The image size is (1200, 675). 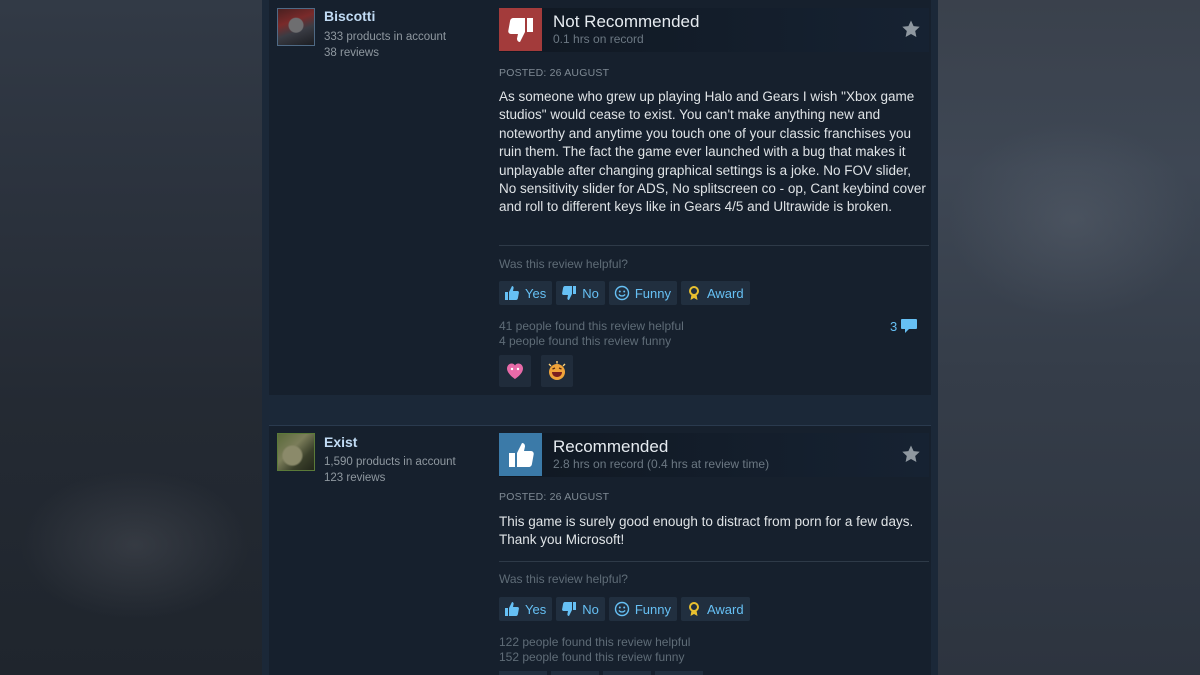 What do you see at coordinates (714, 30) in the screenshot?
I see `vote-header: Not Recommended 0.1 hrs on record` at bounding box center [714, 30].